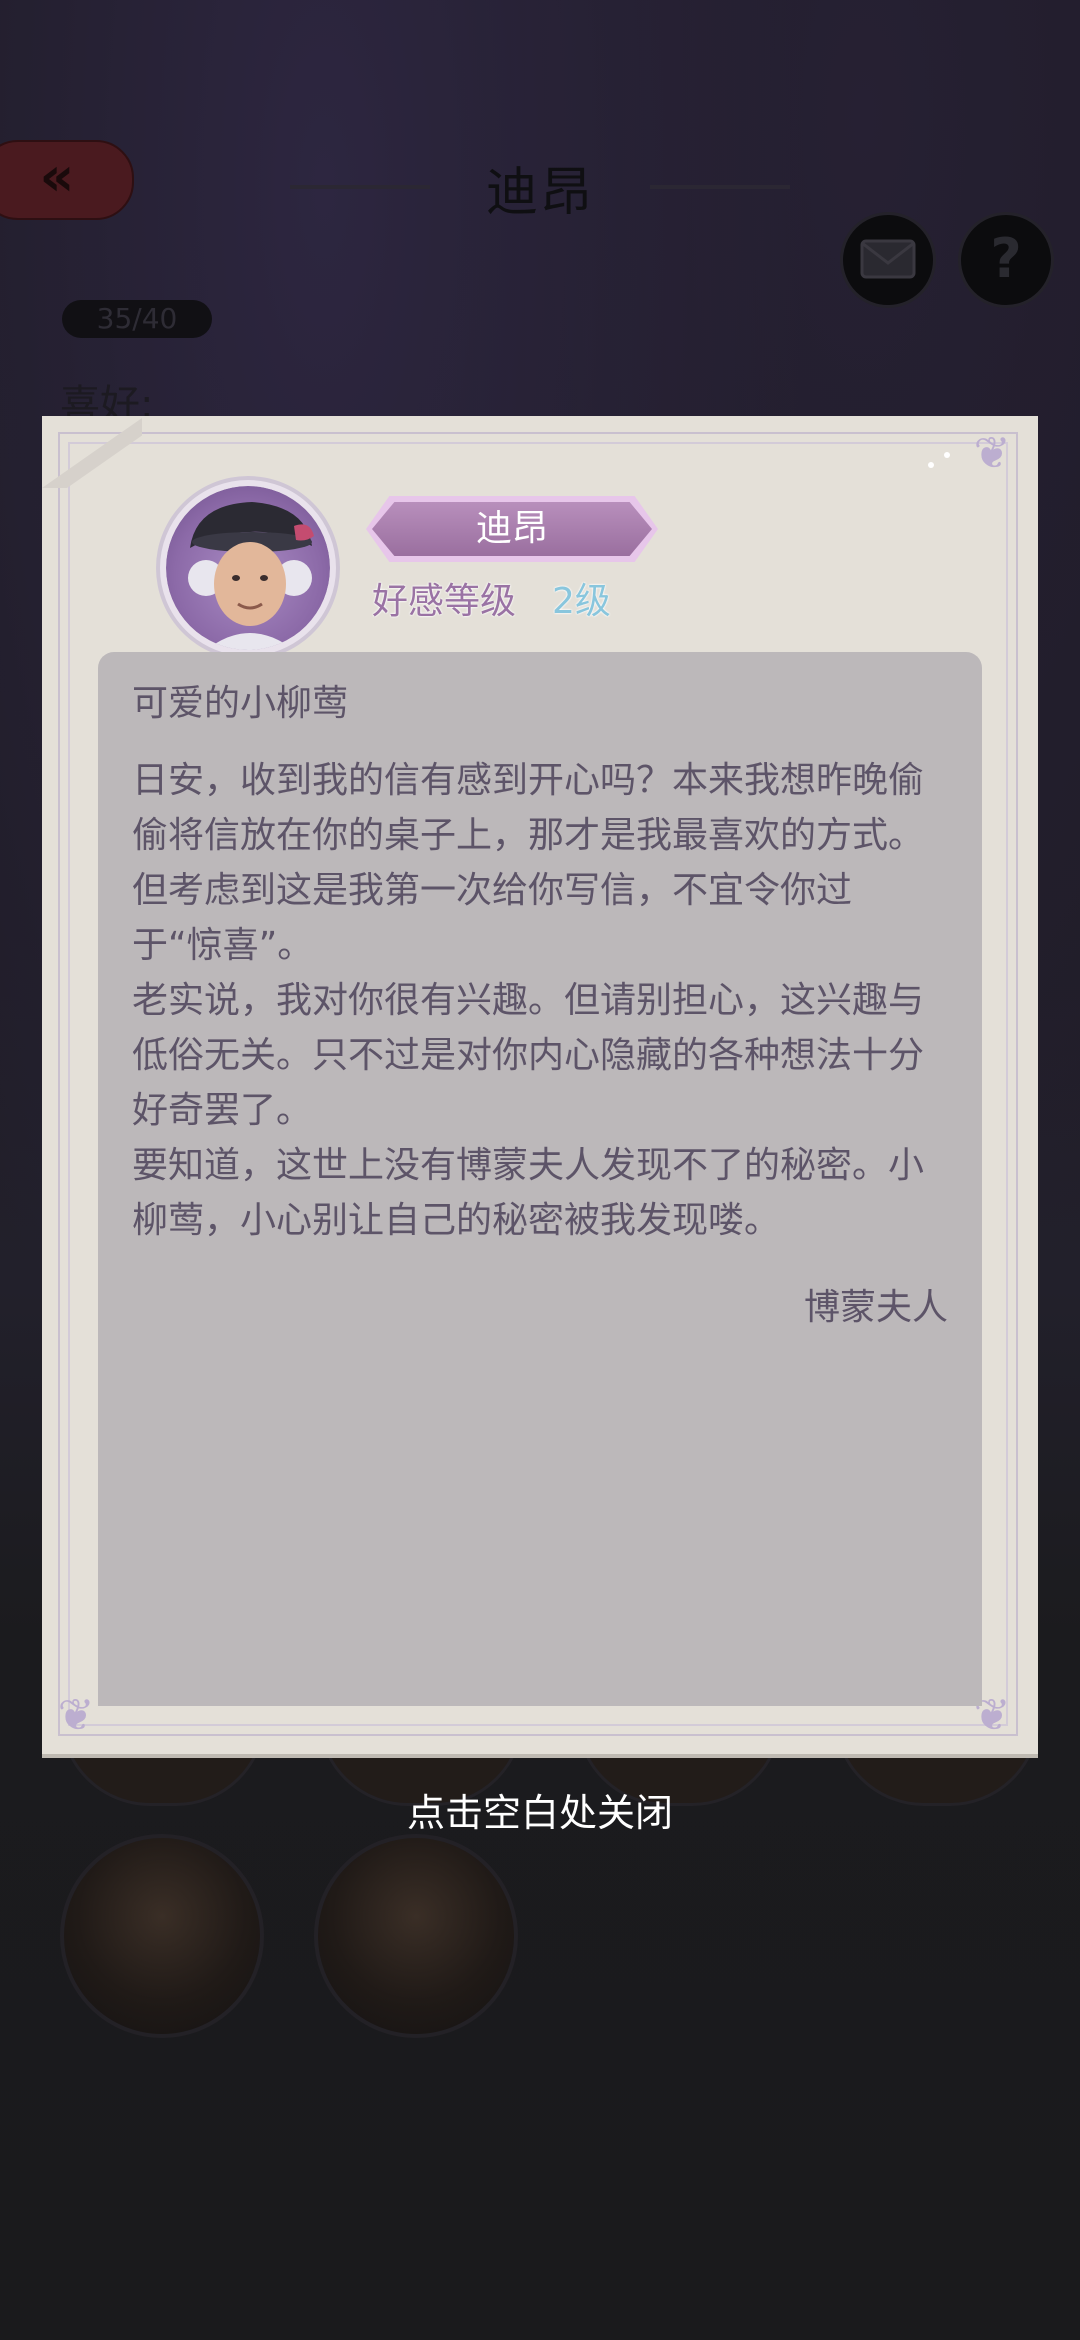 The image size is (1080, 2340). I want to click on affinity-label: 好感等级, so click(444, 601).